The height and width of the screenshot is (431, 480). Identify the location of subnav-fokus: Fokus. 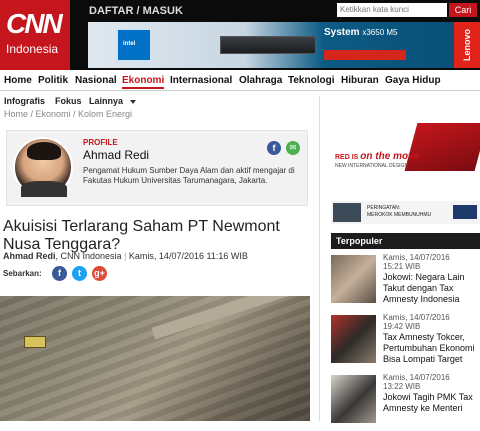
(68, 101).